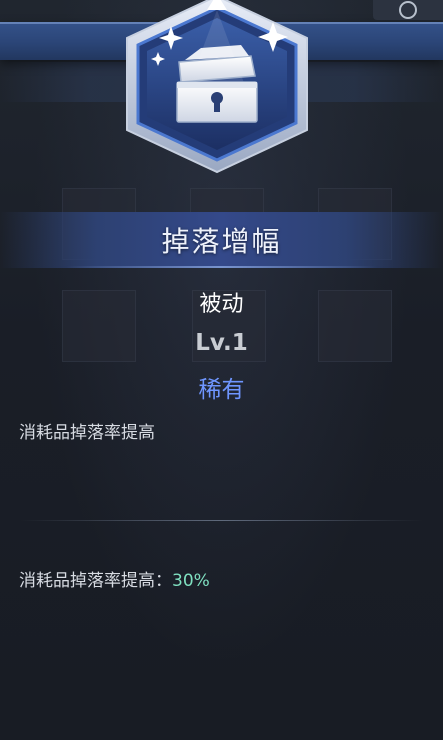 The image size is (443, 740). Describe the element at coordinates (221, 304) in the screenshot. I see `skill-type-label: 被动` at that location.